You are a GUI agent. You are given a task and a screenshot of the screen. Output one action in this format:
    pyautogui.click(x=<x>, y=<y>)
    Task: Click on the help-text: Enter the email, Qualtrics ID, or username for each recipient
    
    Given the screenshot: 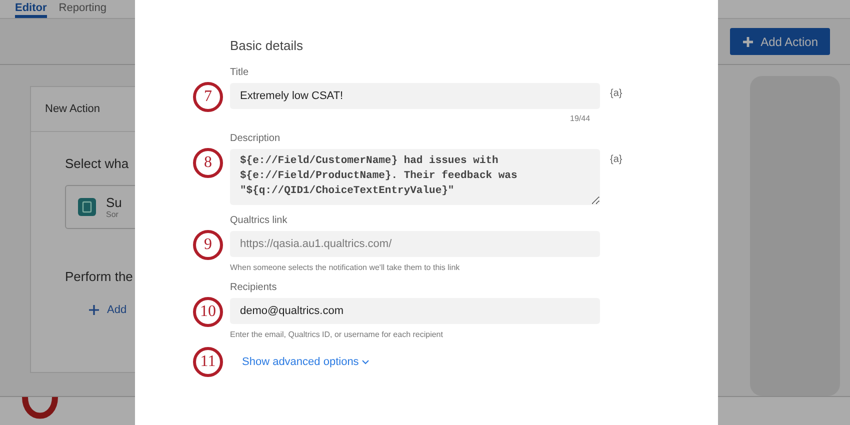 What is the action you would take?
    pyautogui.click(x=337, y=334)
    